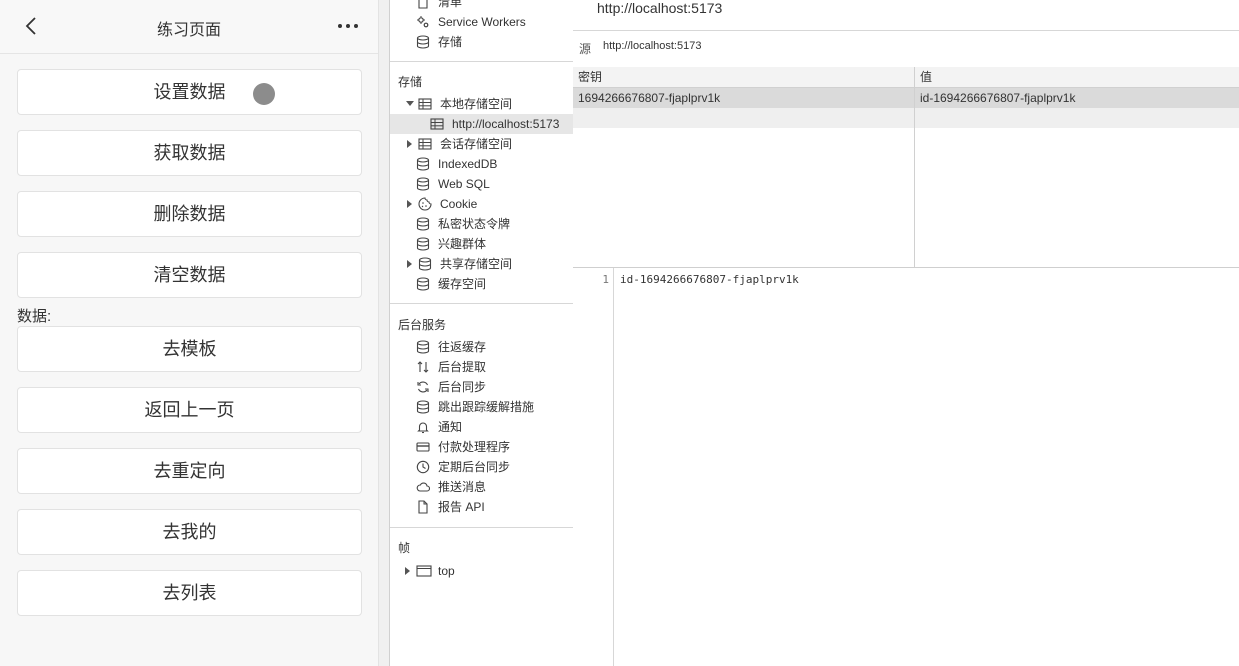 This screenshot has width=1239, height=666. Describe the element at coordinates (481, 244) in the screenshot. I see `sidebar-item-storage-7: 兴趣群体` at that location.